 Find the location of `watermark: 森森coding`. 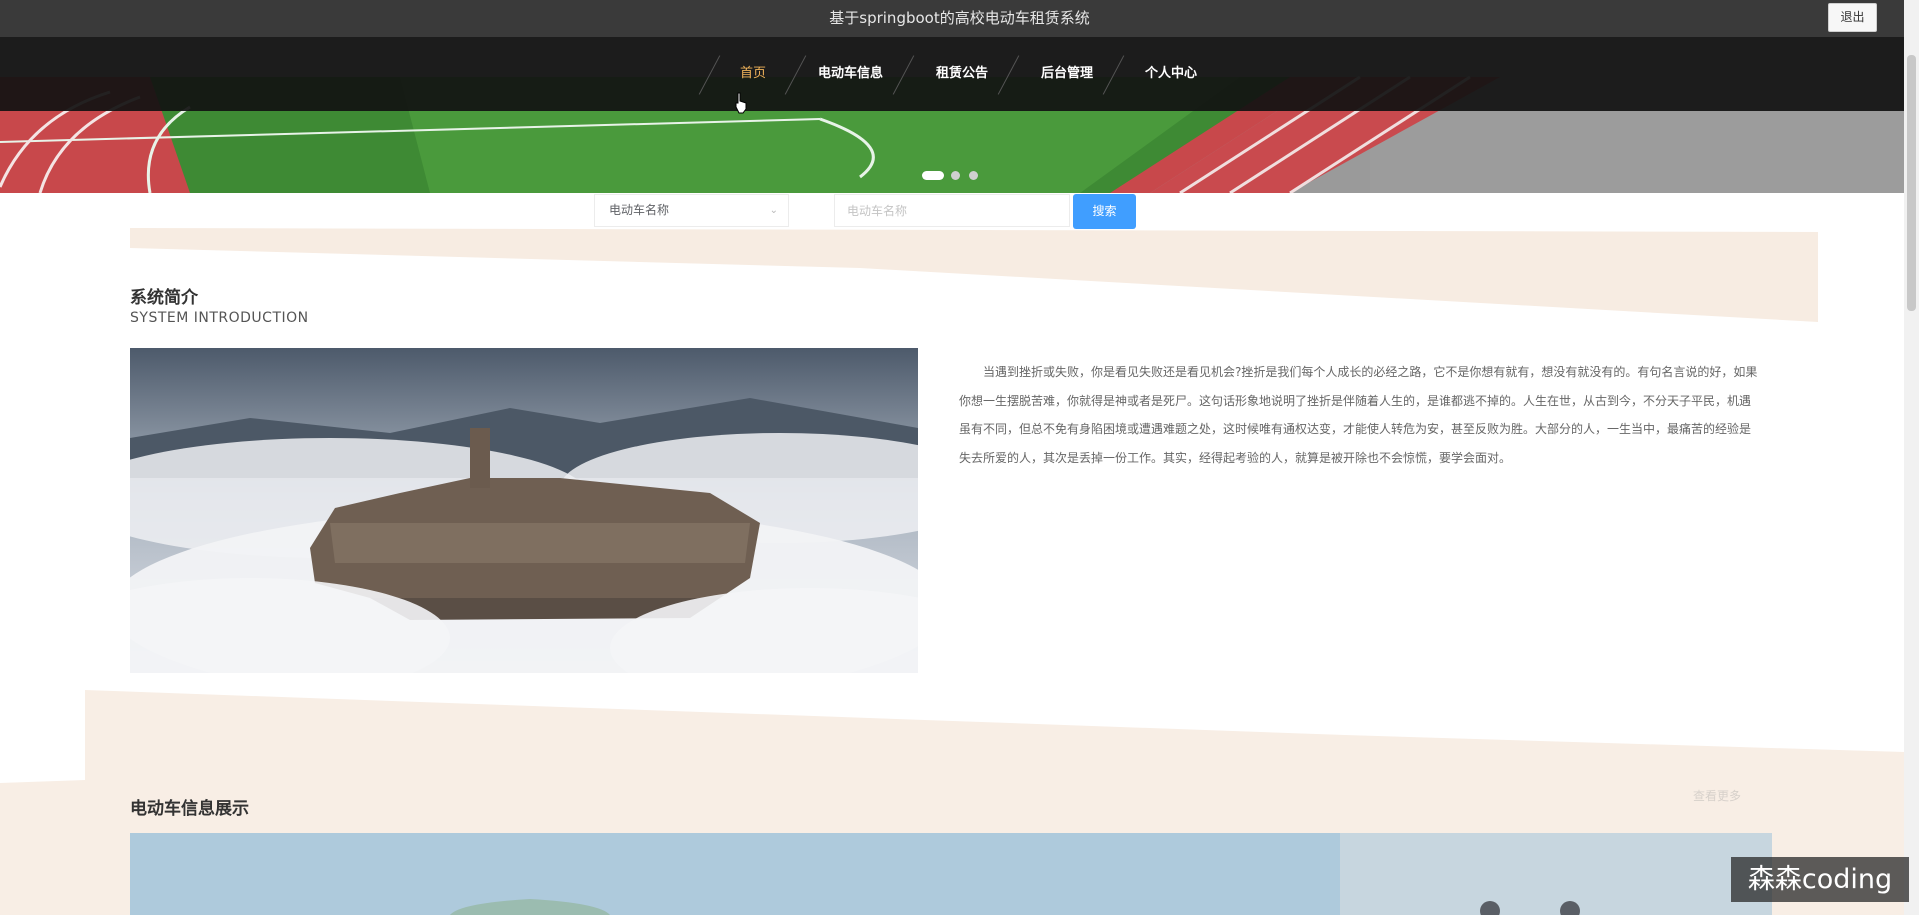

watermark: 森森coding is located at coordinates (1820, 879).